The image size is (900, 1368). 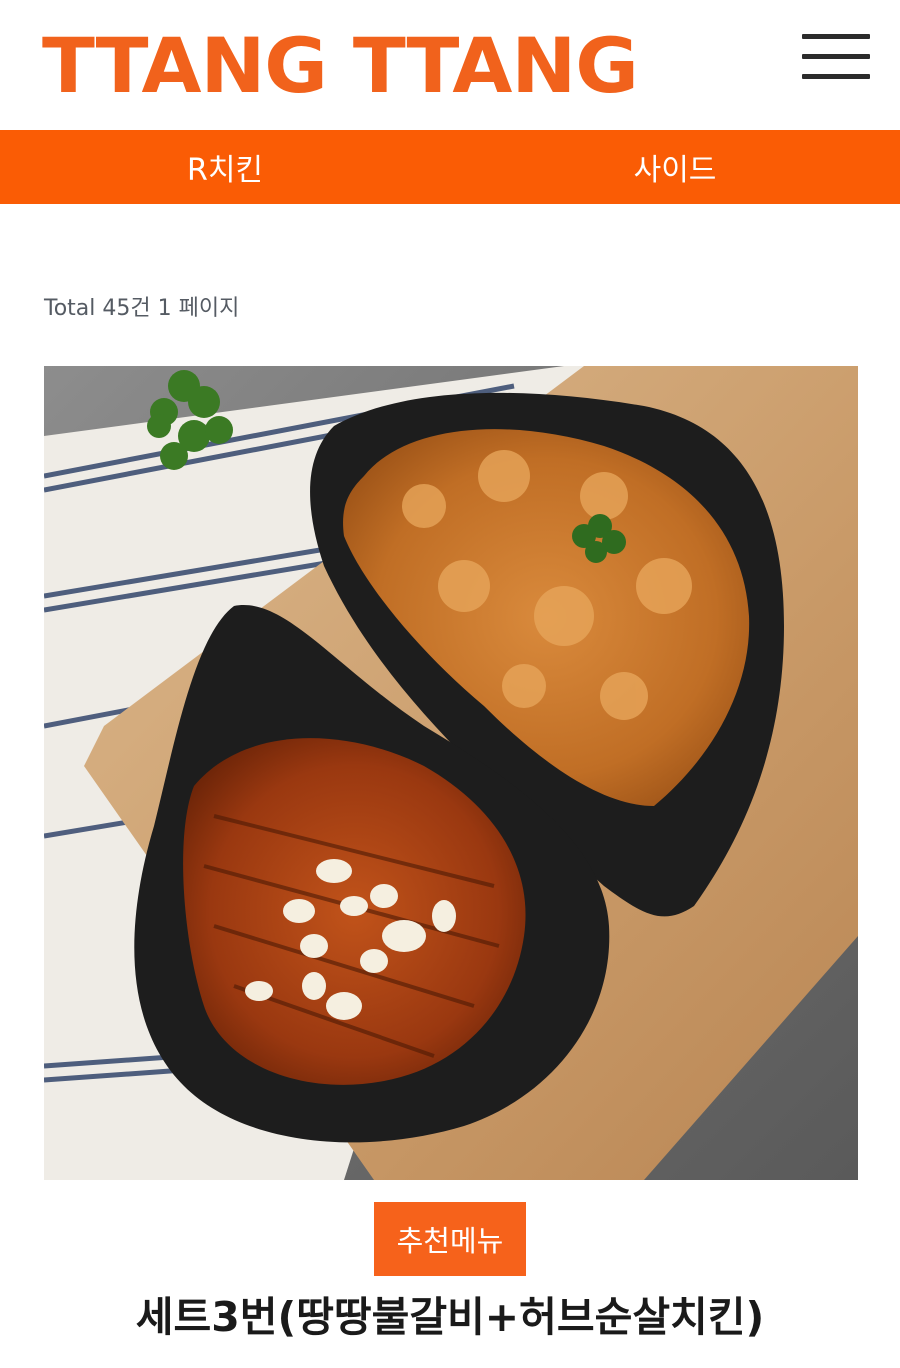 I want to click on recommended-badge: 추천메뉴, so click(x=450, y=1239).